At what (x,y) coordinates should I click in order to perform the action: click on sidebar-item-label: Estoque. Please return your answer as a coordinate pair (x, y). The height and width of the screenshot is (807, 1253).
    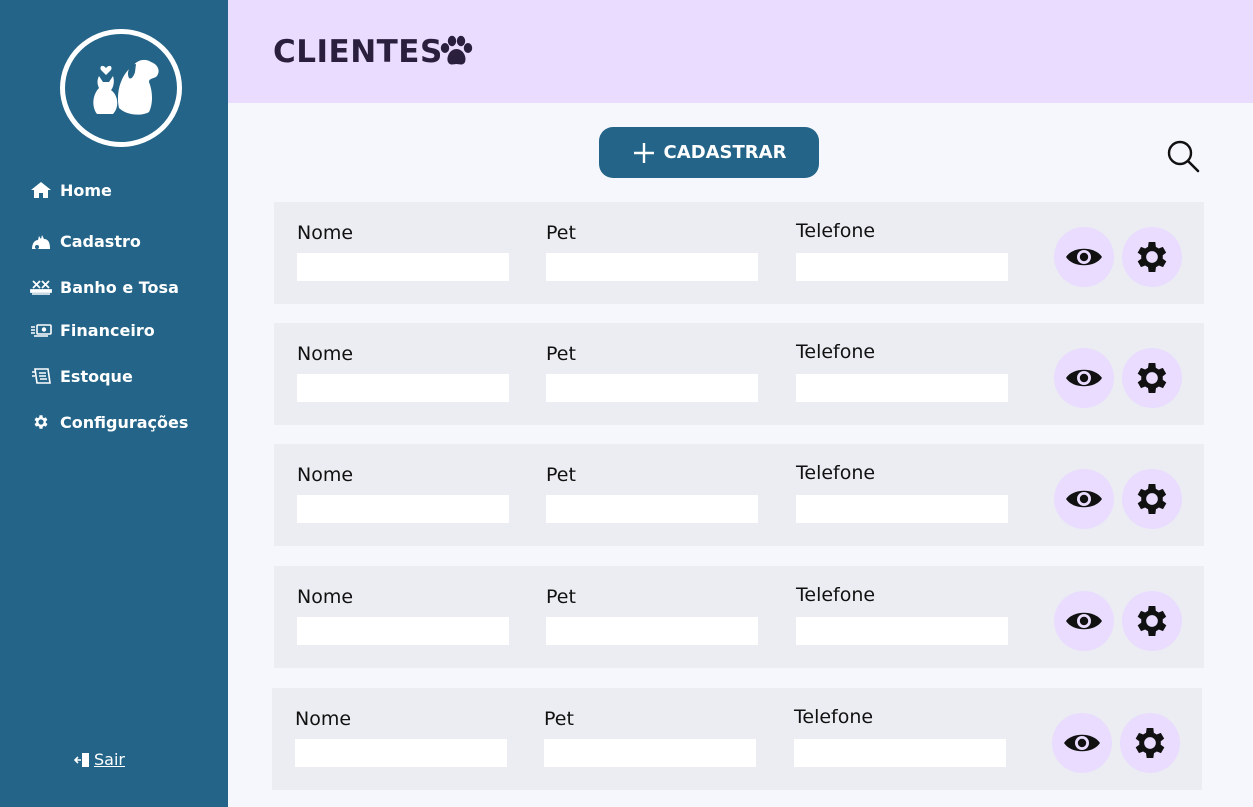
    Looking at the image, I should click on (96, 376).